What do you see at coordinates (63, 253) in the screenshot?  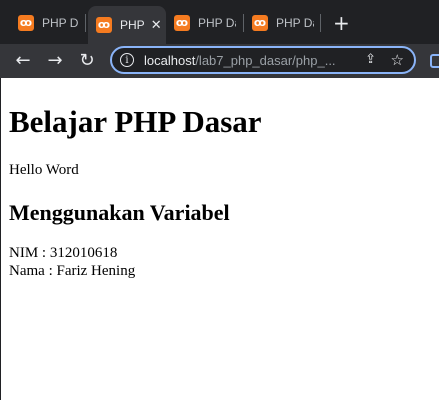 I see `nim-line: NIM : 312010618` at bounding box center [63, 253].